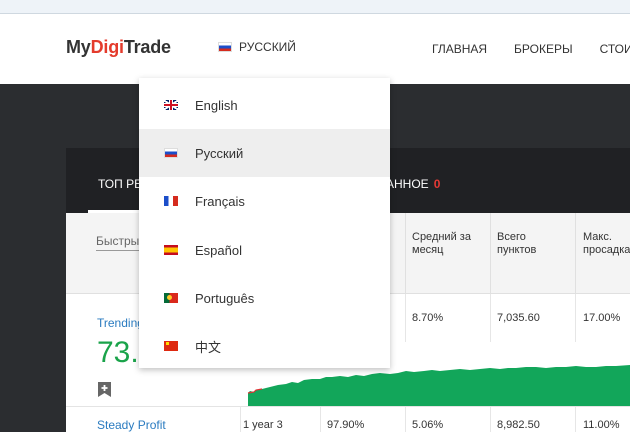 This screenshot has height=432, width=630. What do you see at coordinates (437, 184) in the screenshot?
I see `favorites-count-badge: 0` at bounding box center [437, 184].